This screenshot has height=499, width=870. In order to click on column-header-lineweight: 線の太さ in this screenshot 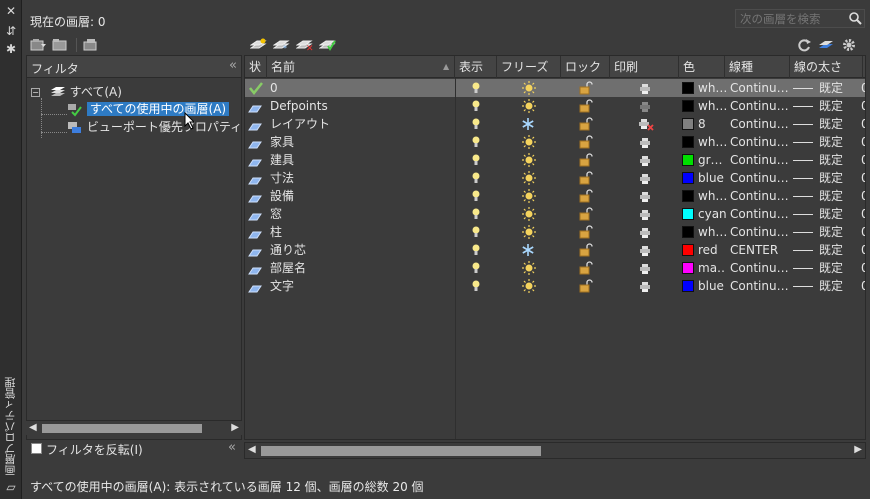, I will do `click(826, 67)`.